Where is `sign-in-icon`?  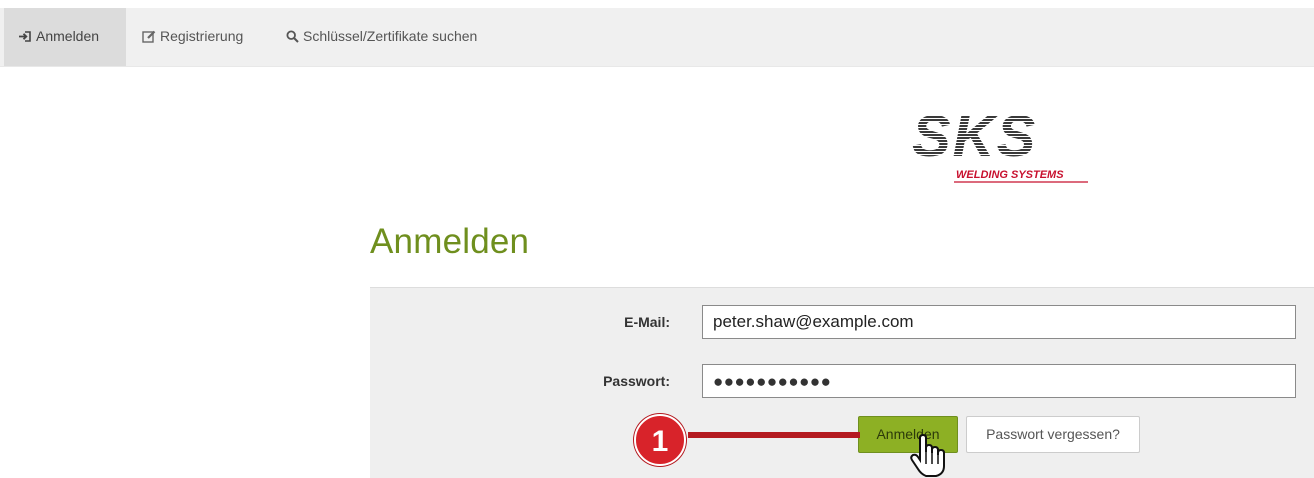 sign-in-icon is located at coordinates (25, 36).